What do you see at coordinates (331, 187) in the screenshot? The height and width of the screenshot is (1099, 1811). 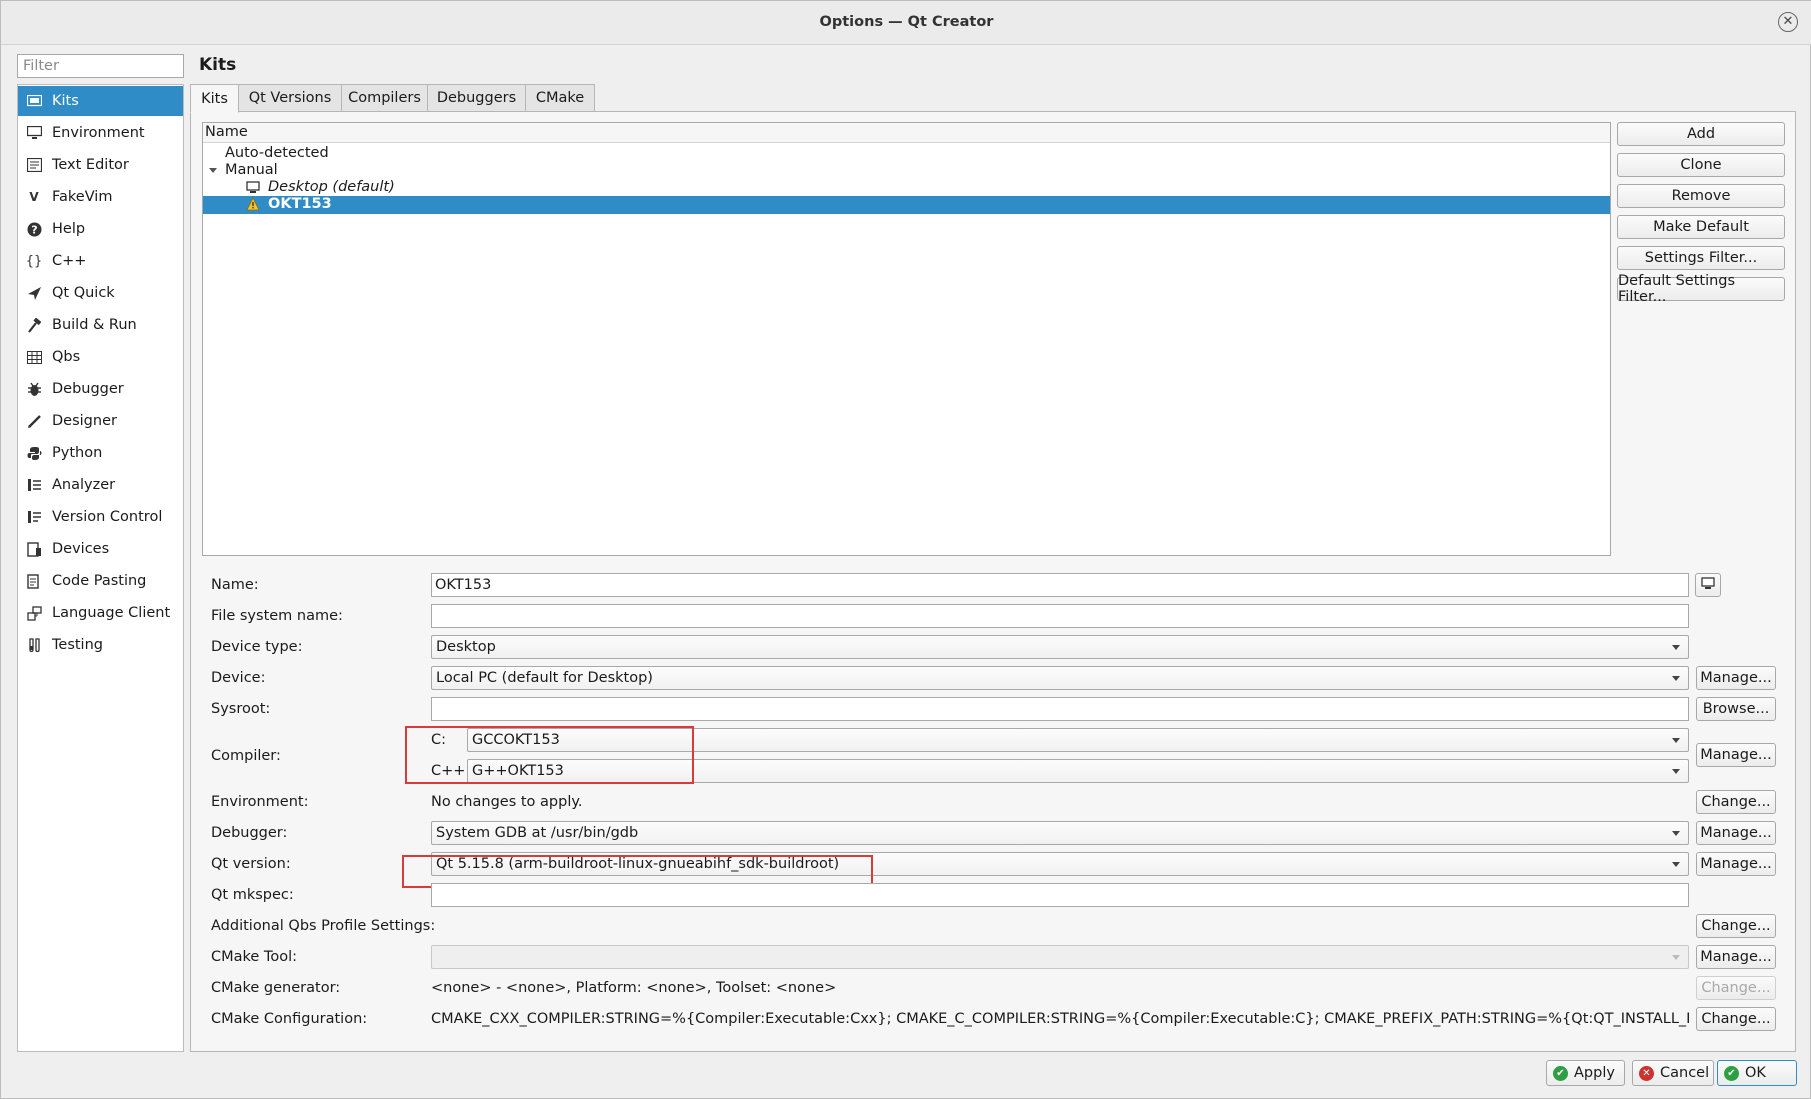 I see `tree-row-label: Desktop (default)` at bounding box center [331, 187].